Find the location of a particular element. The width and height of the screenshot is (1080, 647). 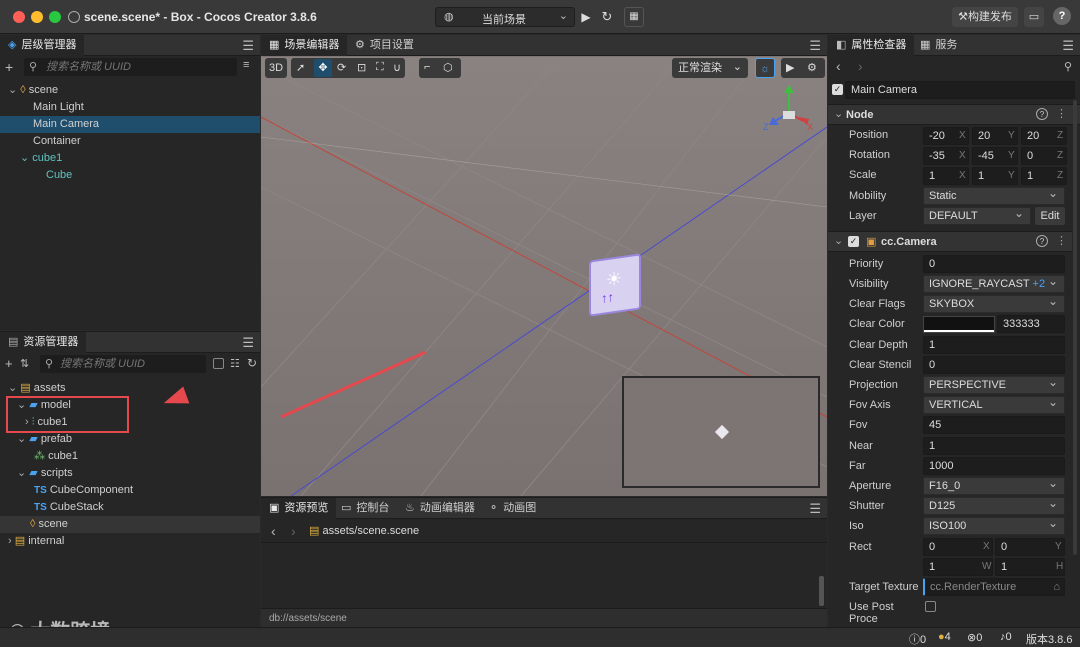

shutter-select: D125 is located at coordinates (994, 505).